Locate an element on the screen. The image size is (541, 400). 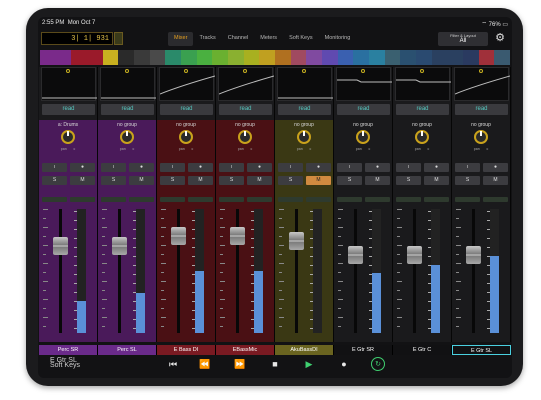
track-name-tab: Perc SL is located at coordinates (127, 350).